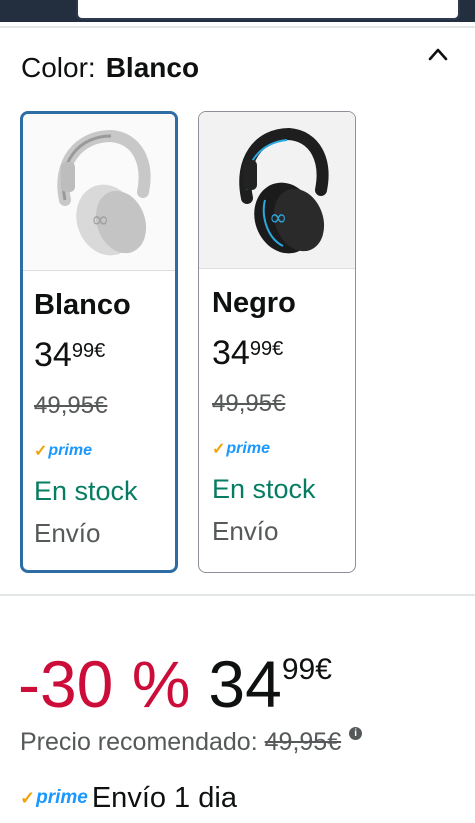 The width and height of the screenshot is (475, 823). What do you see at coordinates (82, 305) in the screenshot?
I see `option-name: Blanco` at bounding box center [82, 305].